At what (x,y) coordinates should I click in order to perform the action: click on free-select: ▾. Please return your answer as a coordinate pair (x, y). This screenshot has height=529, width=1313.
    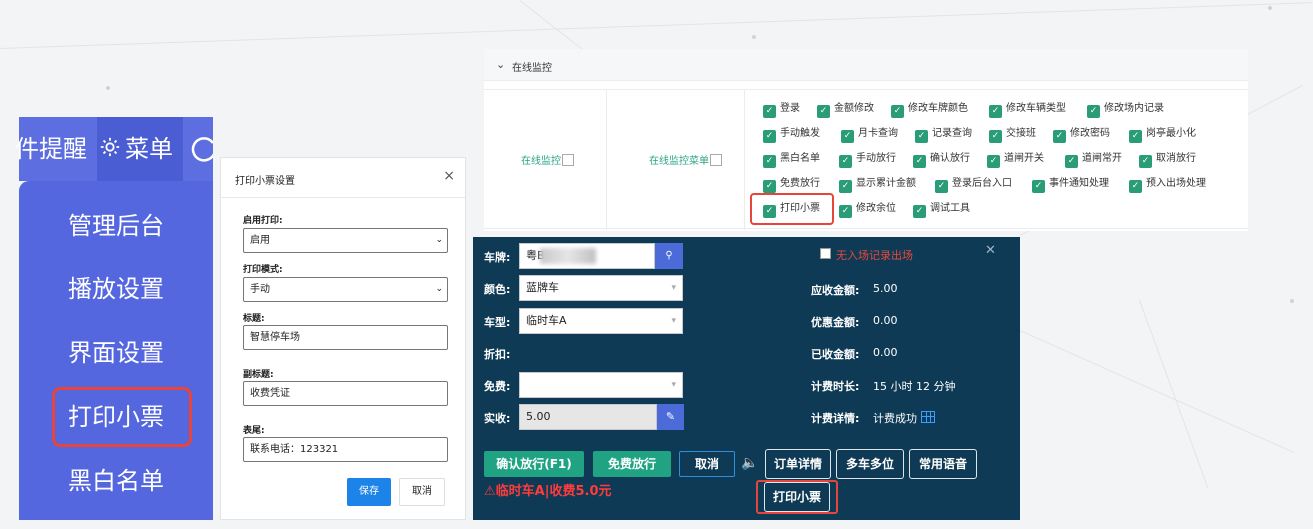
    Looking at the image, I should click on (601, 385).